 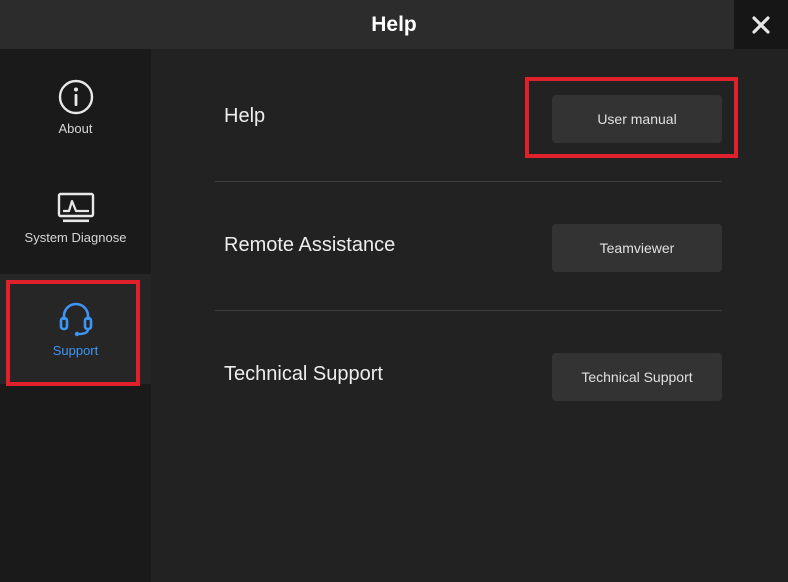 I want to click on sidebar-item-label: About, so click(x=75, y=128).